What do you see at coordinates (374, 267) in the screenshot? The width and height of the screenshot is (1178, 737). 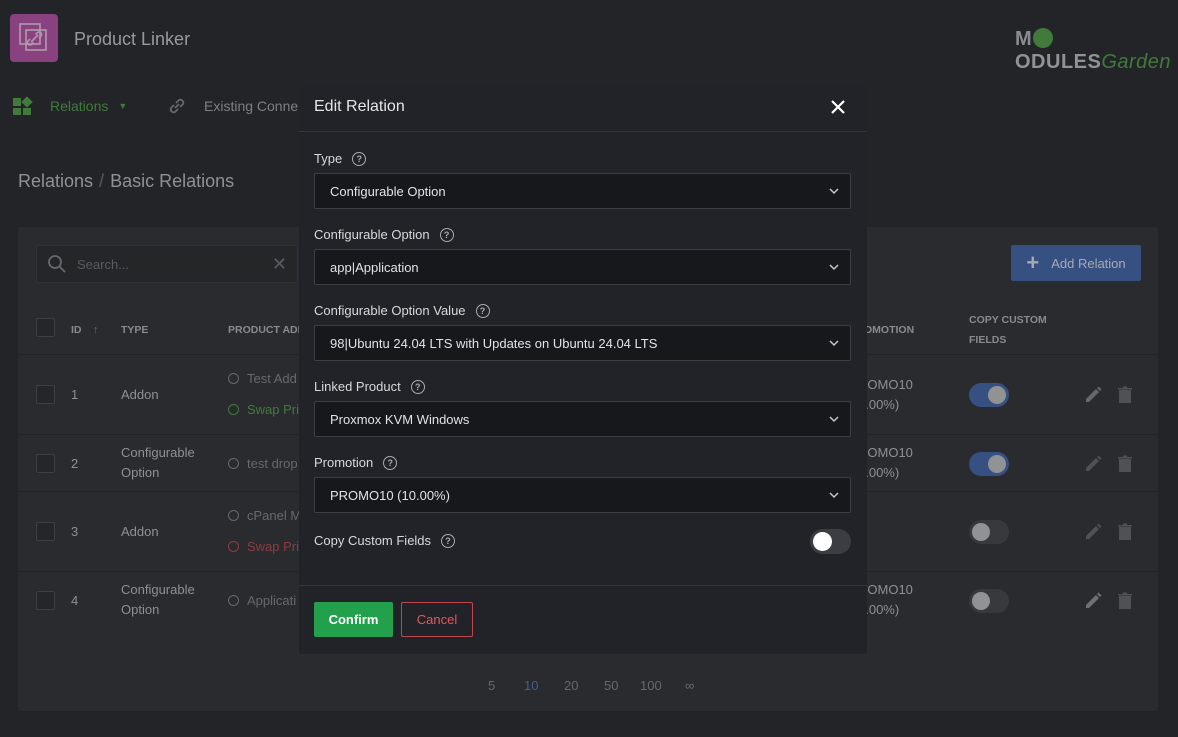 I see `configurable-option-value: app|Application` at bounding box center [374, 267].